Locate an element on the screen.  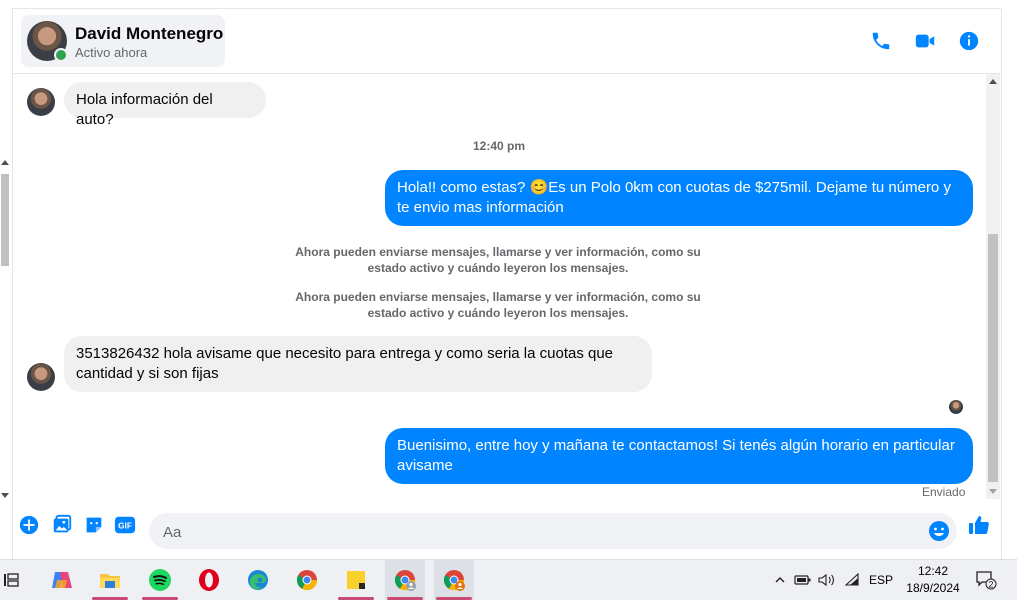
language-indicator: ESP is located at coordinates (881, 580).